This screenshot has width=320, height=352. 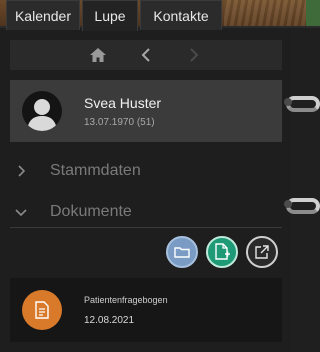 What do you see at coordinates (21, 213) in the screenshot?
I see `chevron-down-icon` at bounding box center [21, 213].